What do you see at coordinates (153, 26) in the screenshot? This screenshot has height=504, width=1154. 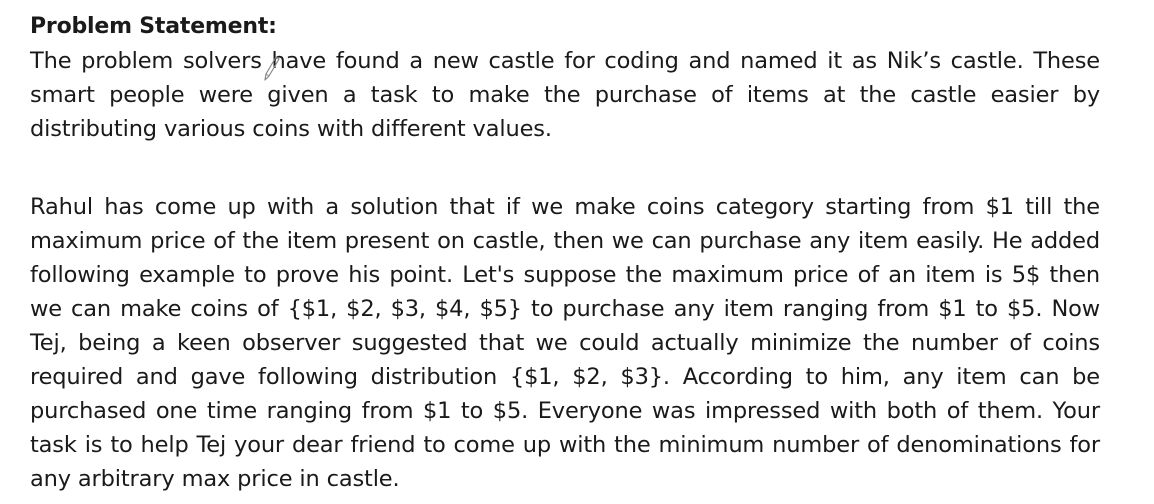 I see `problem-statement-heading: Problem Statement:` at bounding box center [153, 26].